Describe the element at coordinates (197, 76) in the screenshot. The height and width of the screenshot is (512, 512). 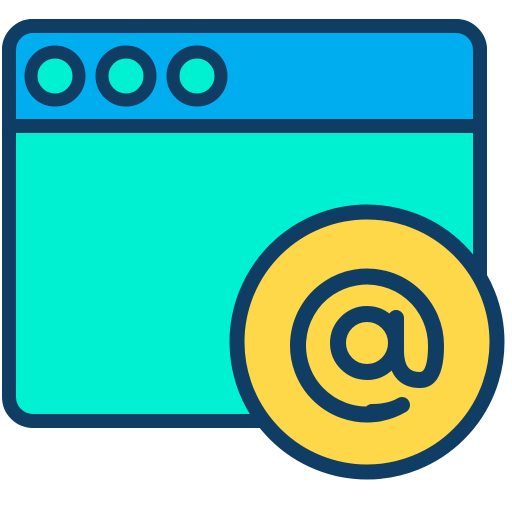
I see `window-dot-3-icon` at that location.